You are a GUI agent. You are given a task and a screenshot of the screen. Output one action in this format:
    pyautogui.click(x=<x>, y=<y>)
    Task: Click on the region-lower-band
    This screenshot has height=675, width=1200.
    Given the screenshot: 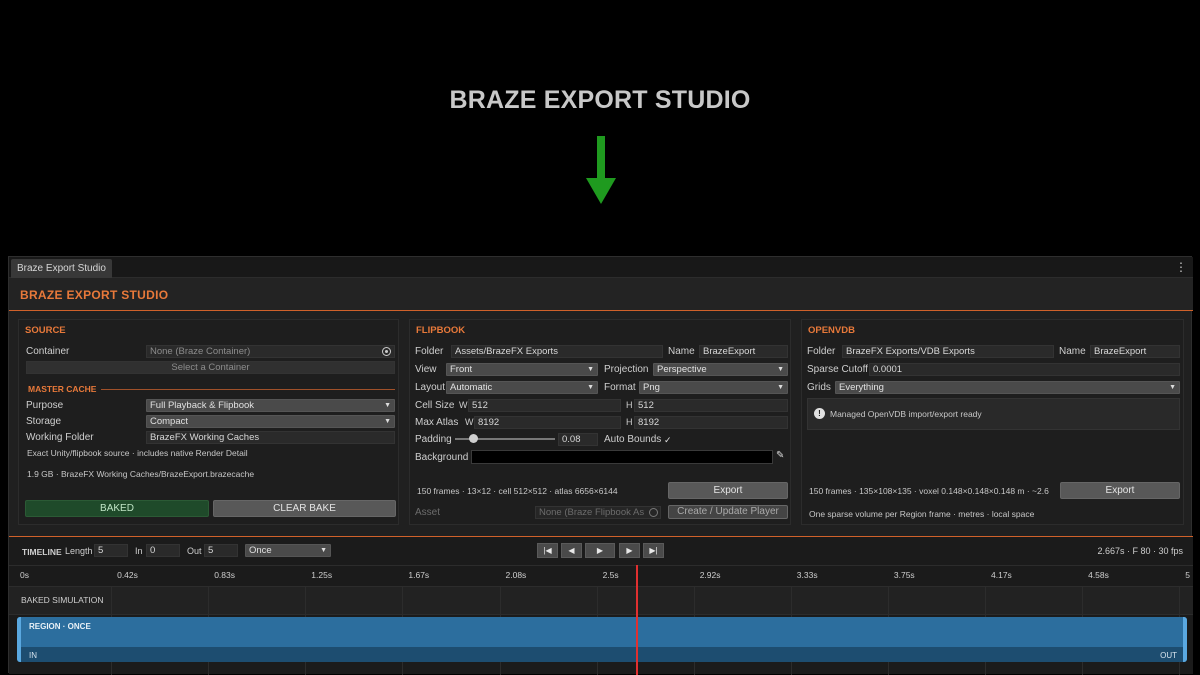 What is the action you would take?
    pyautogui.click(x=602, y=654)
    